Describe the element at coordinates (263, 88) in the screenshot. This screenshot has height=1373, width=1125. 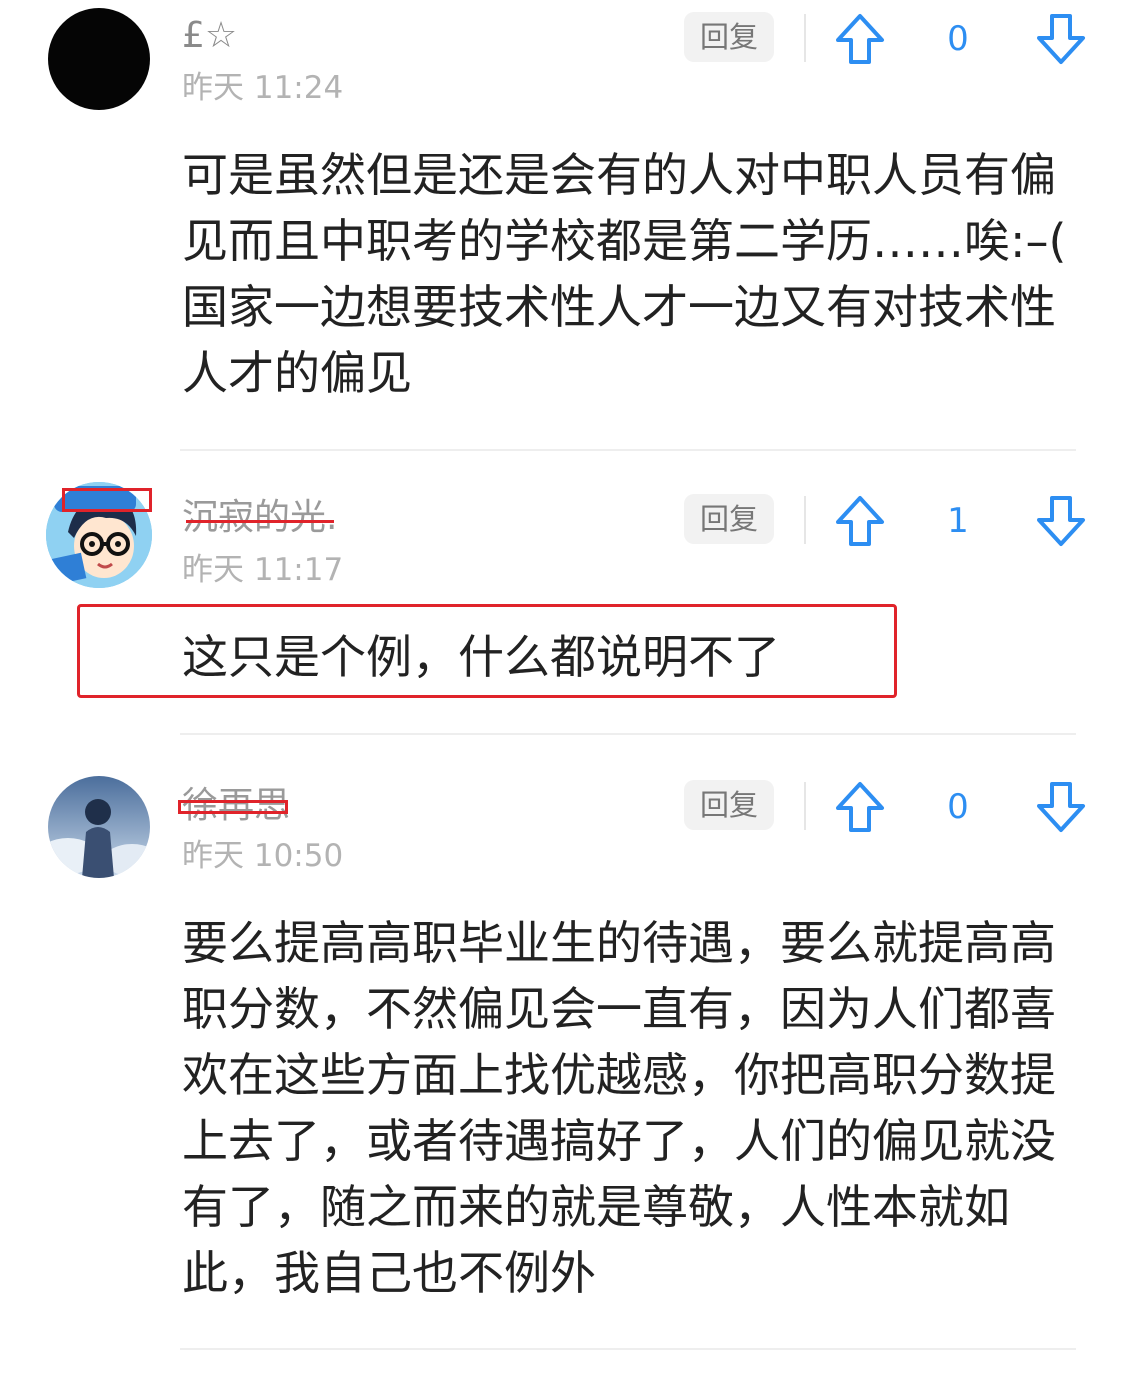
I see `timestamp: 昨天 11:24` at that location.